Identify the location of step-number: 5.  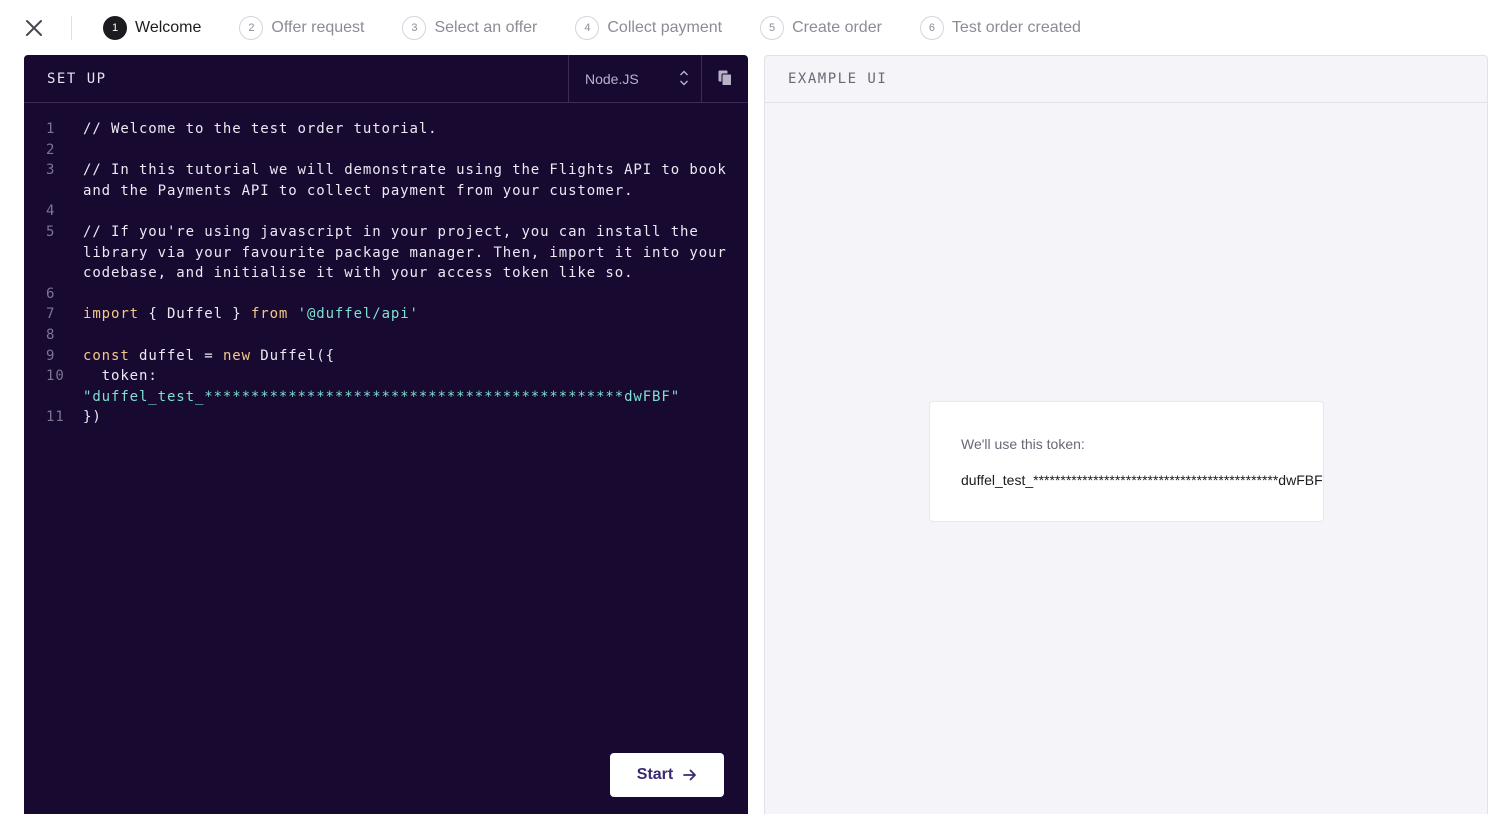
(772, 28).